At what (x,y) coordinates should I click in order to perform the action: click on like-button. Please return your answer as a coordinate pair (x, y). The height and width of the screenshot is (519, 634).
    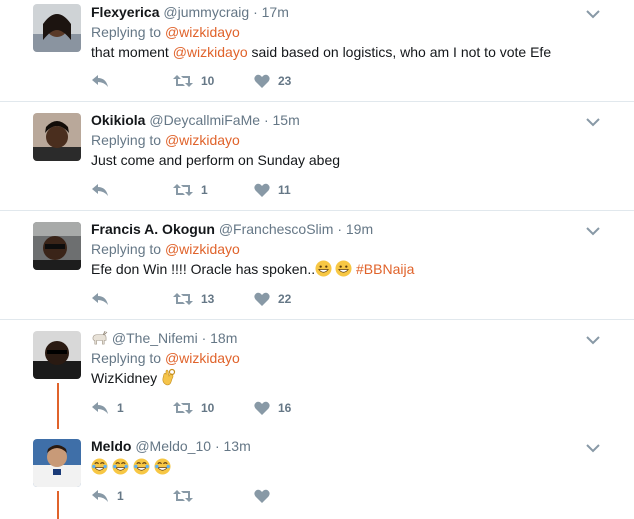
    Looking at the image, I should click on (266, 496).